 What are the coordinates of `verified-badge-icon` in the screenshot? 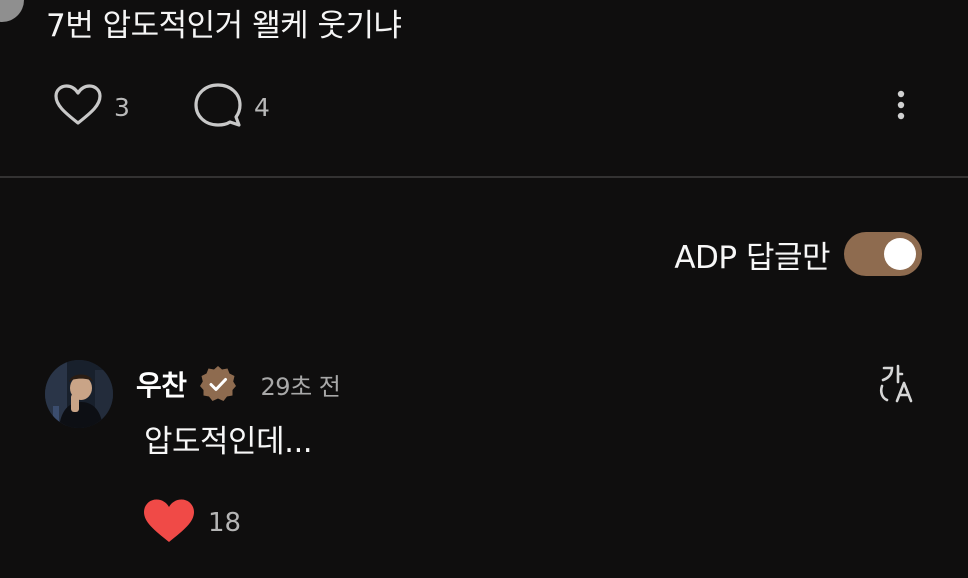 It's located at (218, 384).